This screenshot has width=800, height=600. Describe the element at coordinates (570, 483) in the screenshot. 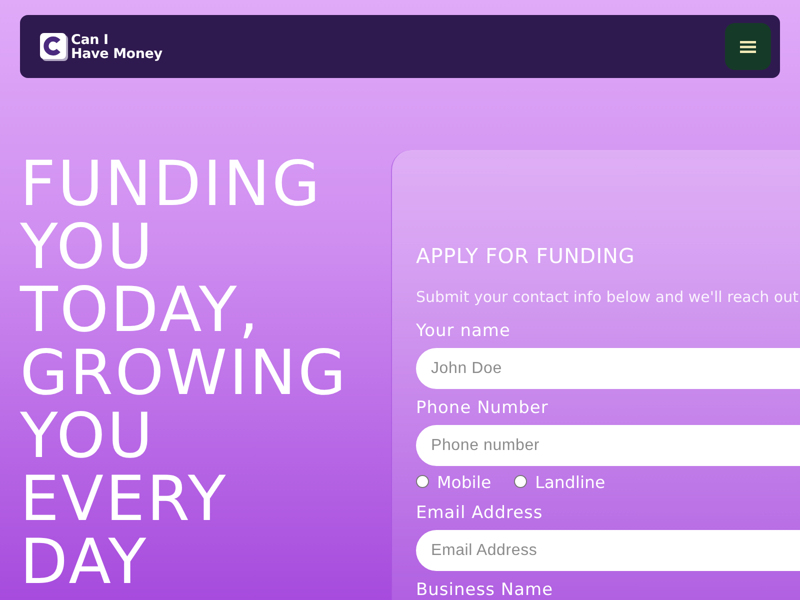

I see `radio-label: Landline` at that location.